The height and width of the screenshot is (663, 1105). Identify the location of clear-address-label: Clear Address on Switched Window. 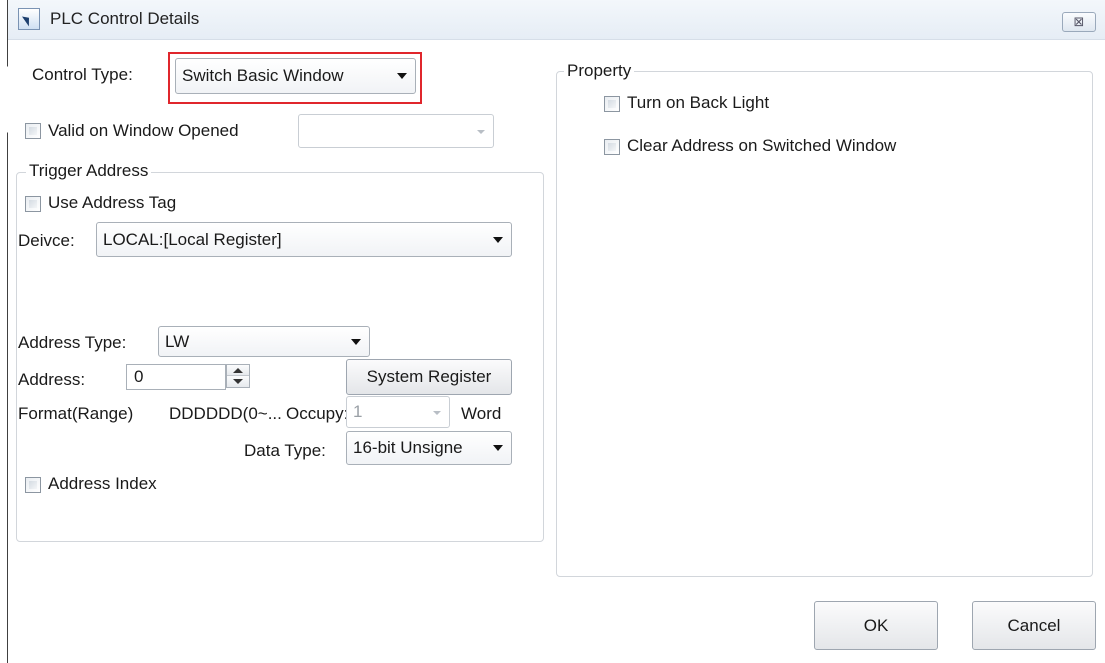
(762, 145).